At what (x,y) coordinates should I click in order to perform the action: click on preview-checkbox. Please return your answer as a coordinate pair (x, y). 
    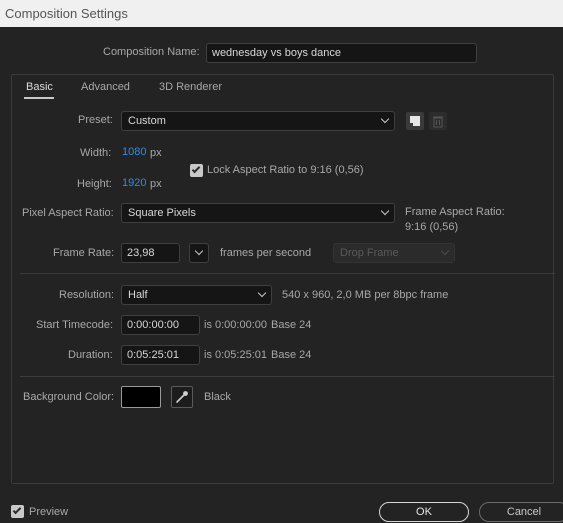
    Looking at the image, I should click on (17, 511).